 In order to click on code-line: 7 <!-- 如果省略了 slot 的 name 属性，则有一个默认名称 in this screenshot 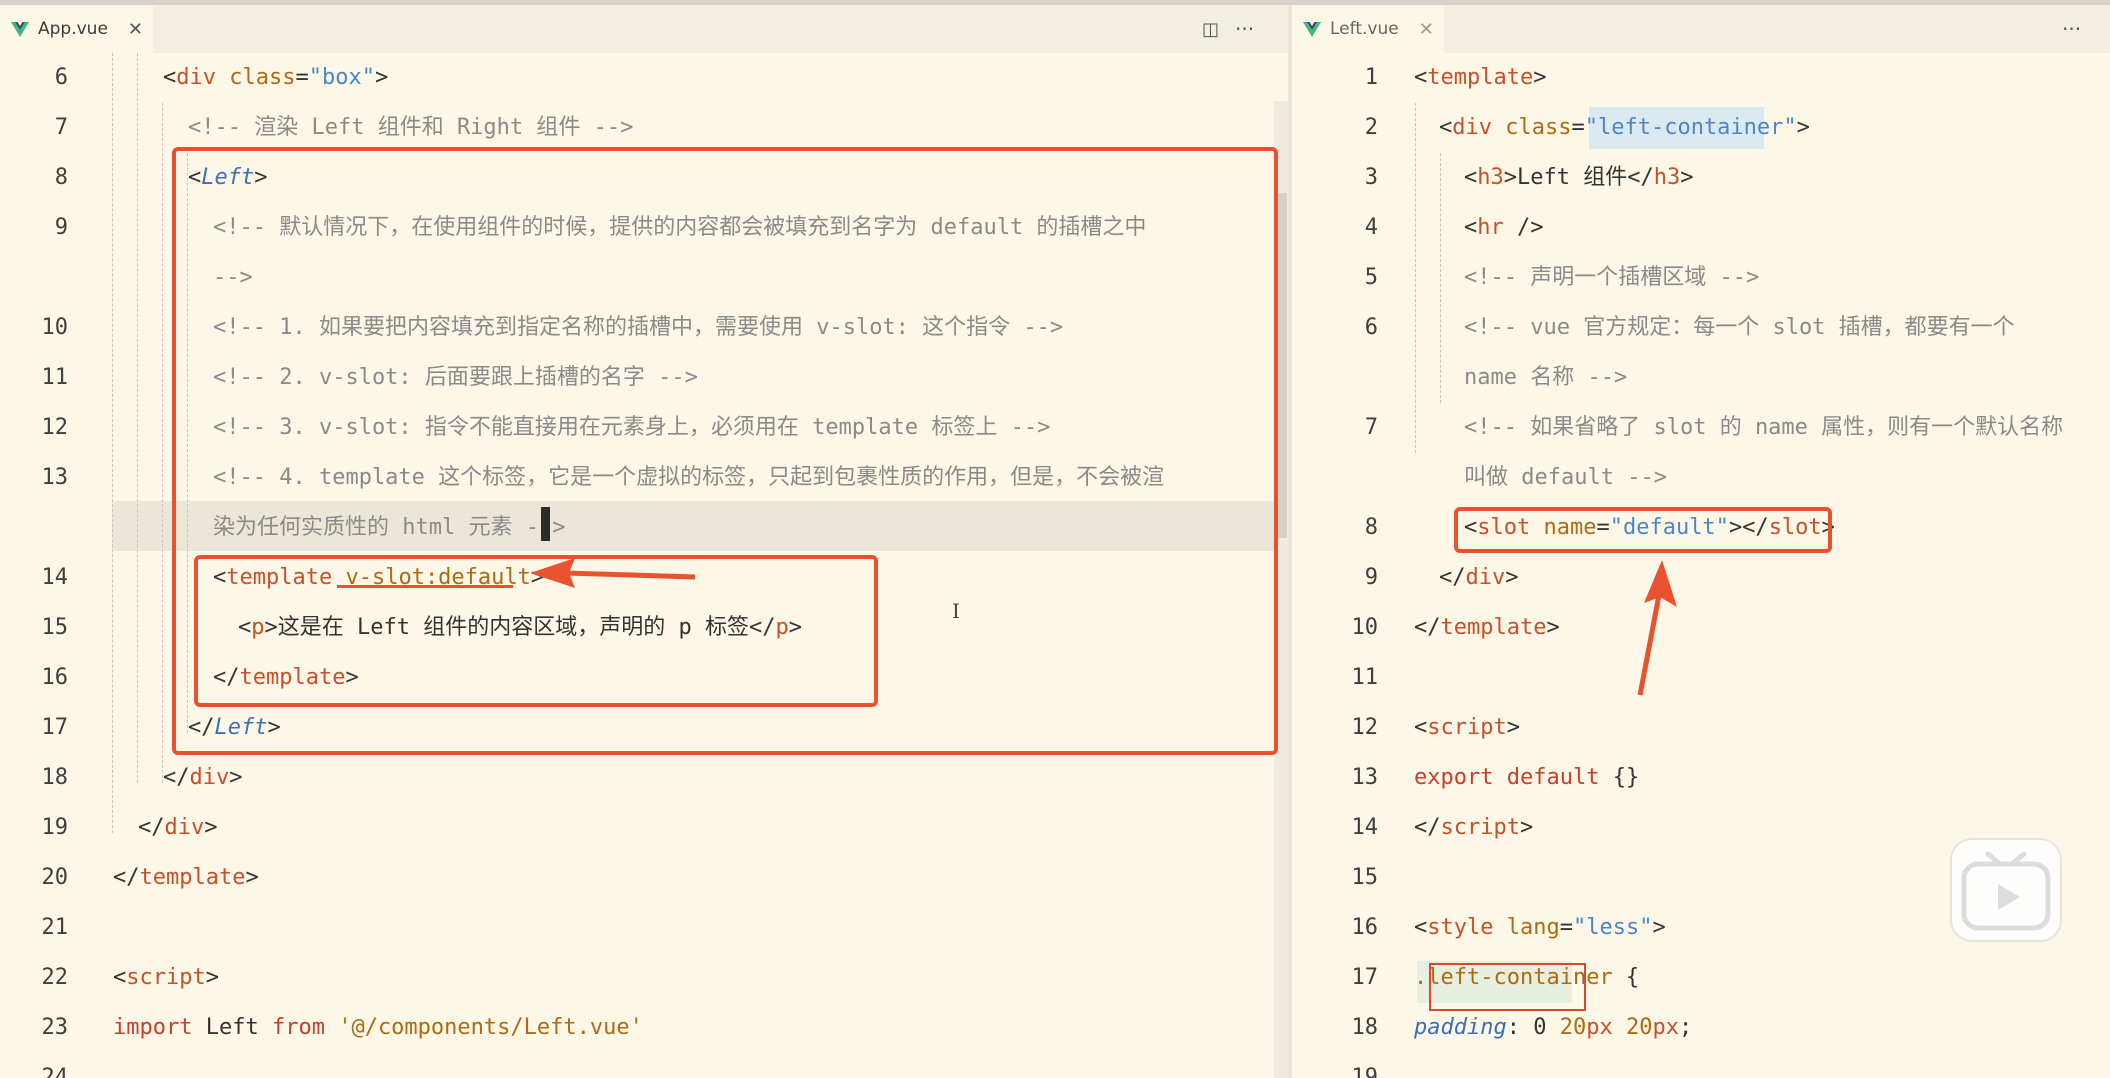, I will do `click(1701, 428)`.